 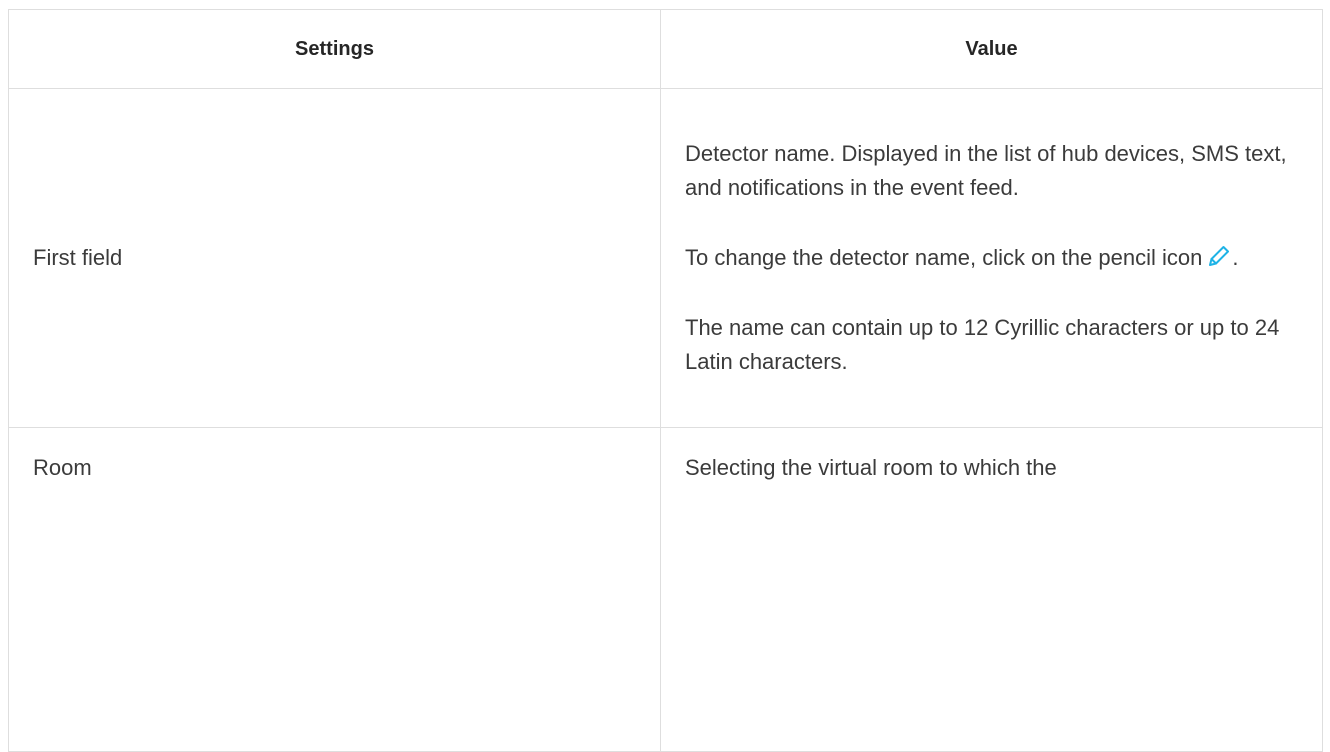 What do you see at coordinates (991, 49) in the screenshot?
I see `header-value: Value` at bounding box center [991, 49].